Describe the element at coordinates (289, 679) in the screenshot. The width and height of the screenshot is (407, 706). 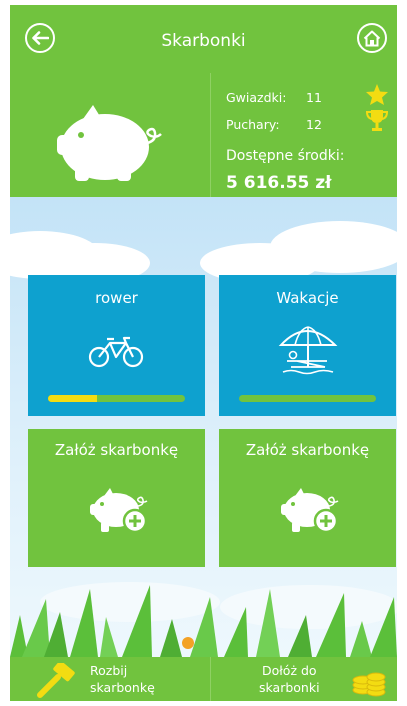
I see `add-to-piggy-bank-label: Dołóż do skarbonki` at that location.